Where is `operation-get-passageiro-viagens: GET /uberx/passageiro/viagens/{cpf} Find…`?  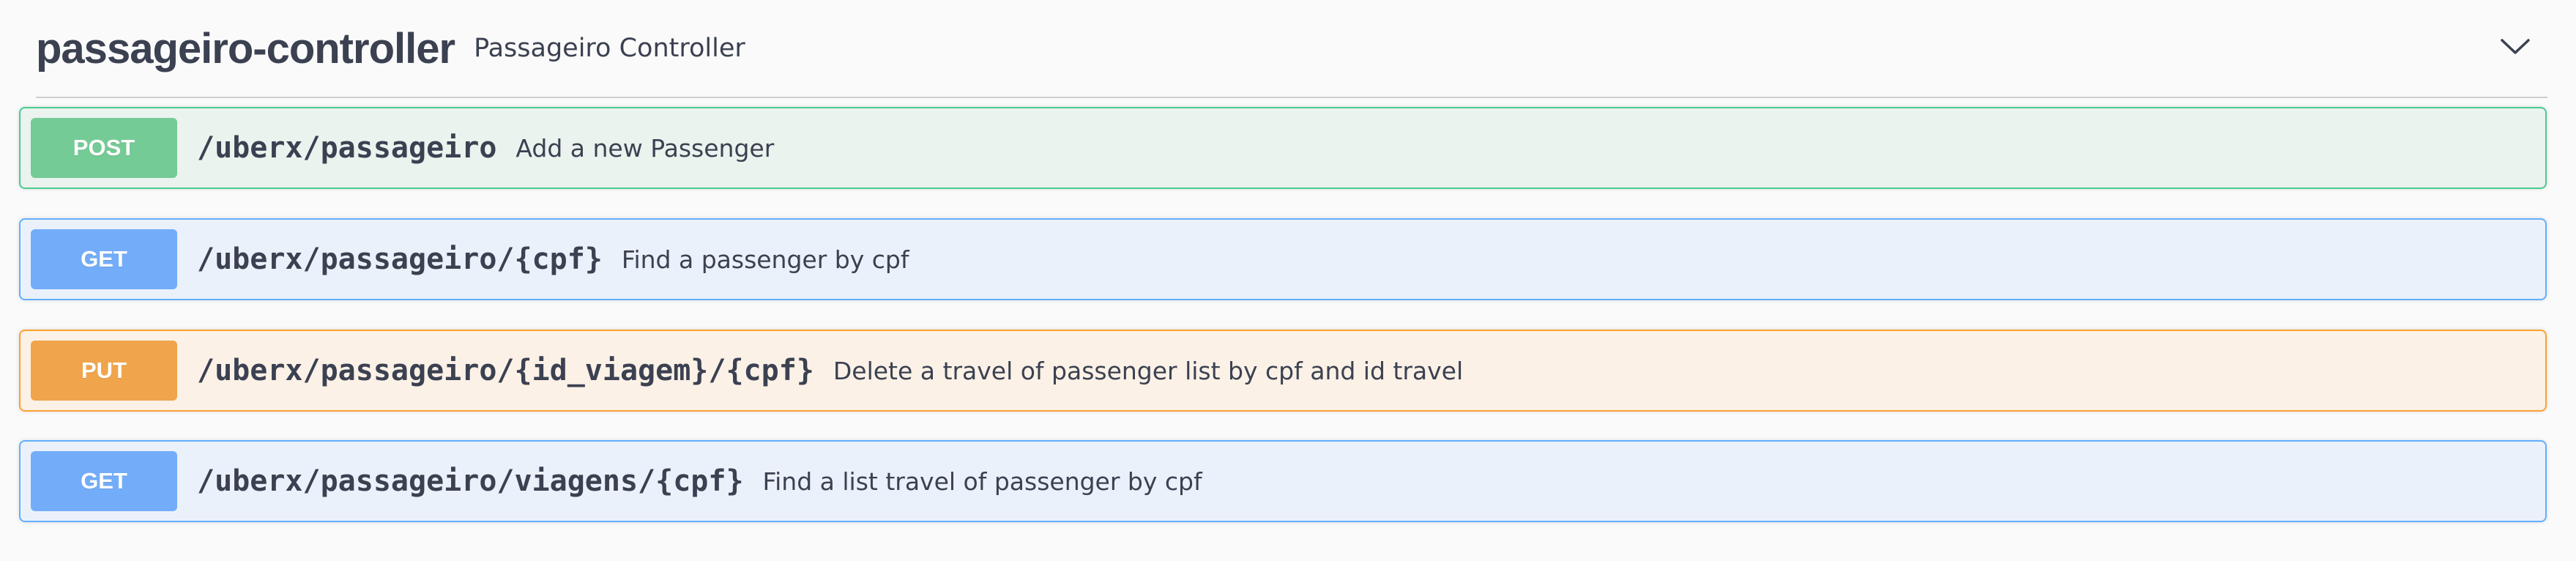
operation-get-passageiro-viagens: GET /uberx/passageiro/viagens/{cpf} Find… is located at coordinates (1283, 481).